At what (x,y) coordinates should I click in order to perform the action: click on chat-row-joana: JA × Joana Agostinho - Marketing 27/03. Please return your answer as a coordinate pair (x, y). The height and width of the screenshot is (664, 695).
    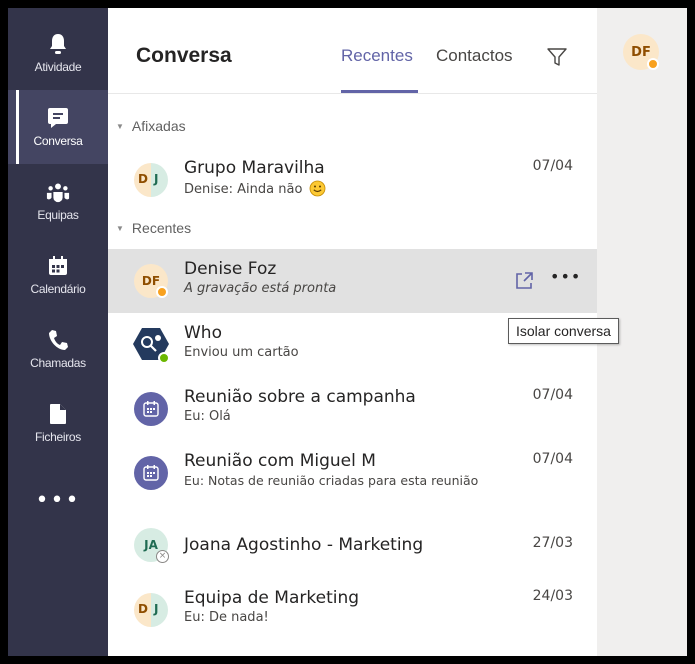
    Looking at the image, I should click on (352, 545).